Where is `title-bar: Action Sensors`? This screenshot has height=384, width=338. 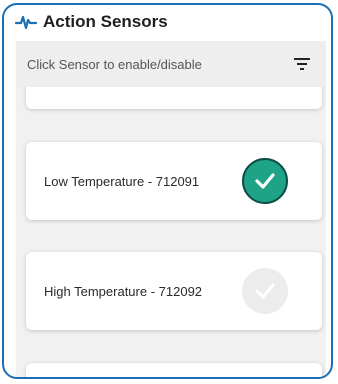 title-bar: Action Sensors is located at coordinates (167, 22).